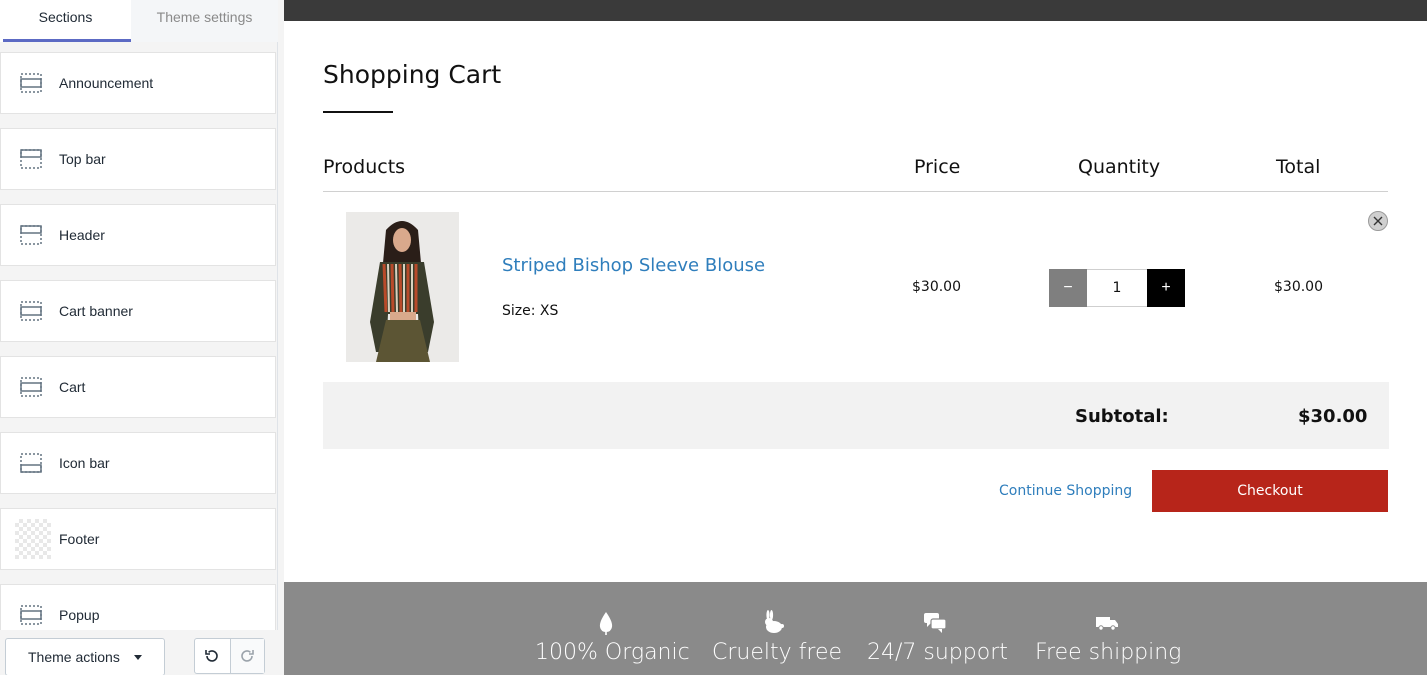 The width and height of the screenshot is (1427, 675). What do you see at coordinates (774, 621) in the screenshot?
I see `rabbit-icon` at bounding box center [774, 621].